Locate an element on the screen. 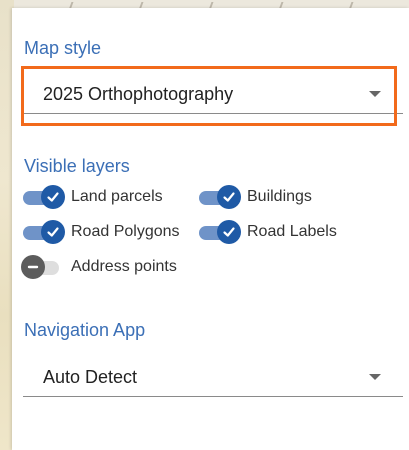 This screenshot has height=450, width=409. toggle-address-points: Address points is located at coordinates (99, 267).